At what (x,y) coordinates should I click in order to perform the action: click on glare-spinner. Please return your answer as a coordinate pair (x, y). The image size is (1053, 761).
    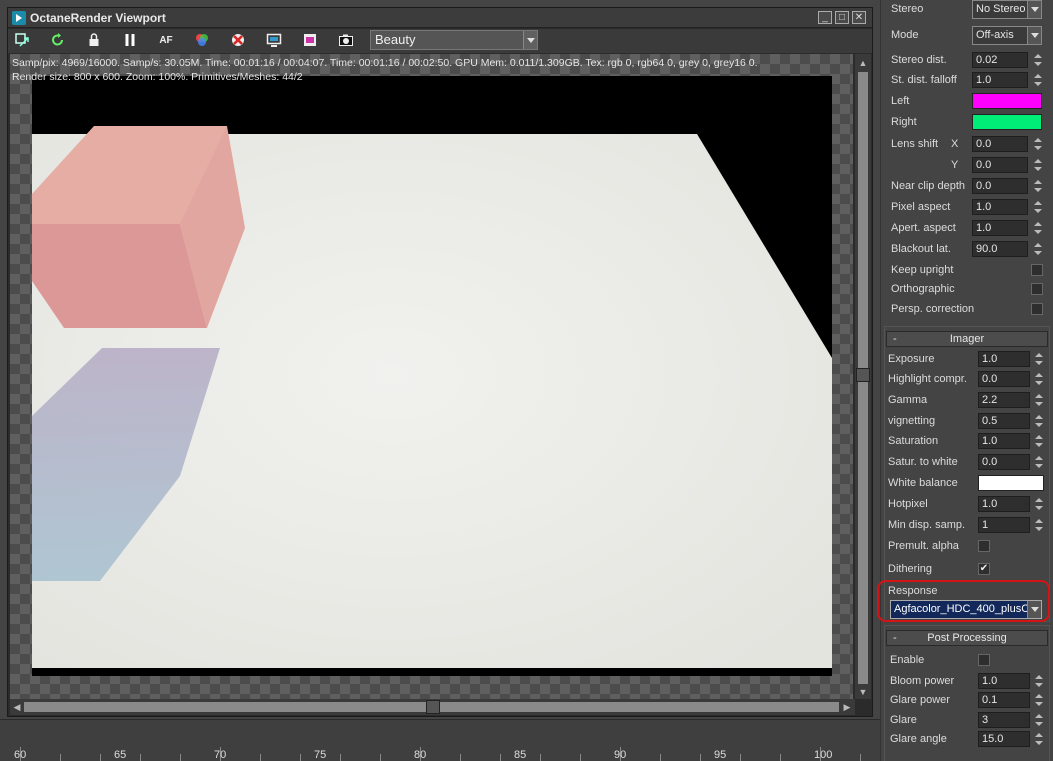
    Looking at the image, I should click on (1039, 720).